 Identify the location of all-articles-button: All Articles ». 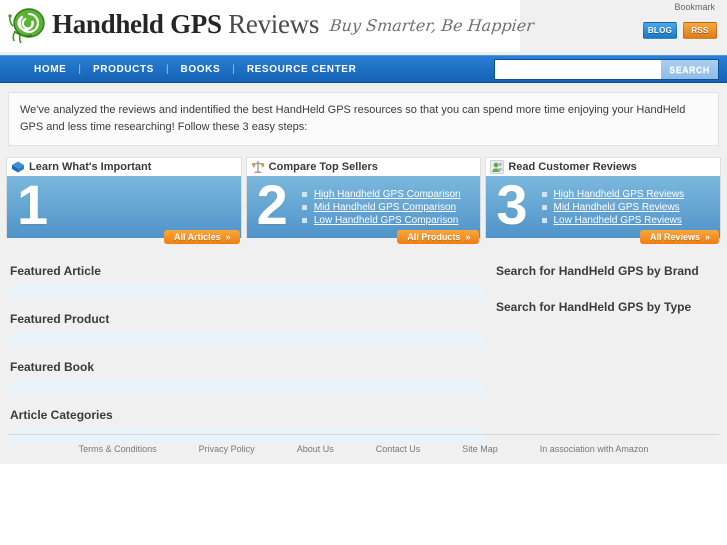
(201, 237).